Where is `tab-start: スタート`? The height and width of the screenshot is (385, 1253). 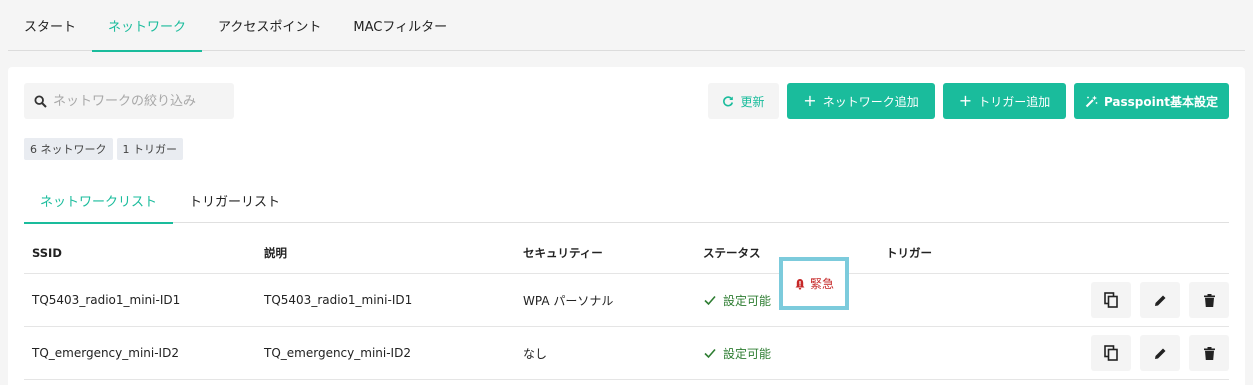
tab-start: スタート is located at coordinates (50, 25).